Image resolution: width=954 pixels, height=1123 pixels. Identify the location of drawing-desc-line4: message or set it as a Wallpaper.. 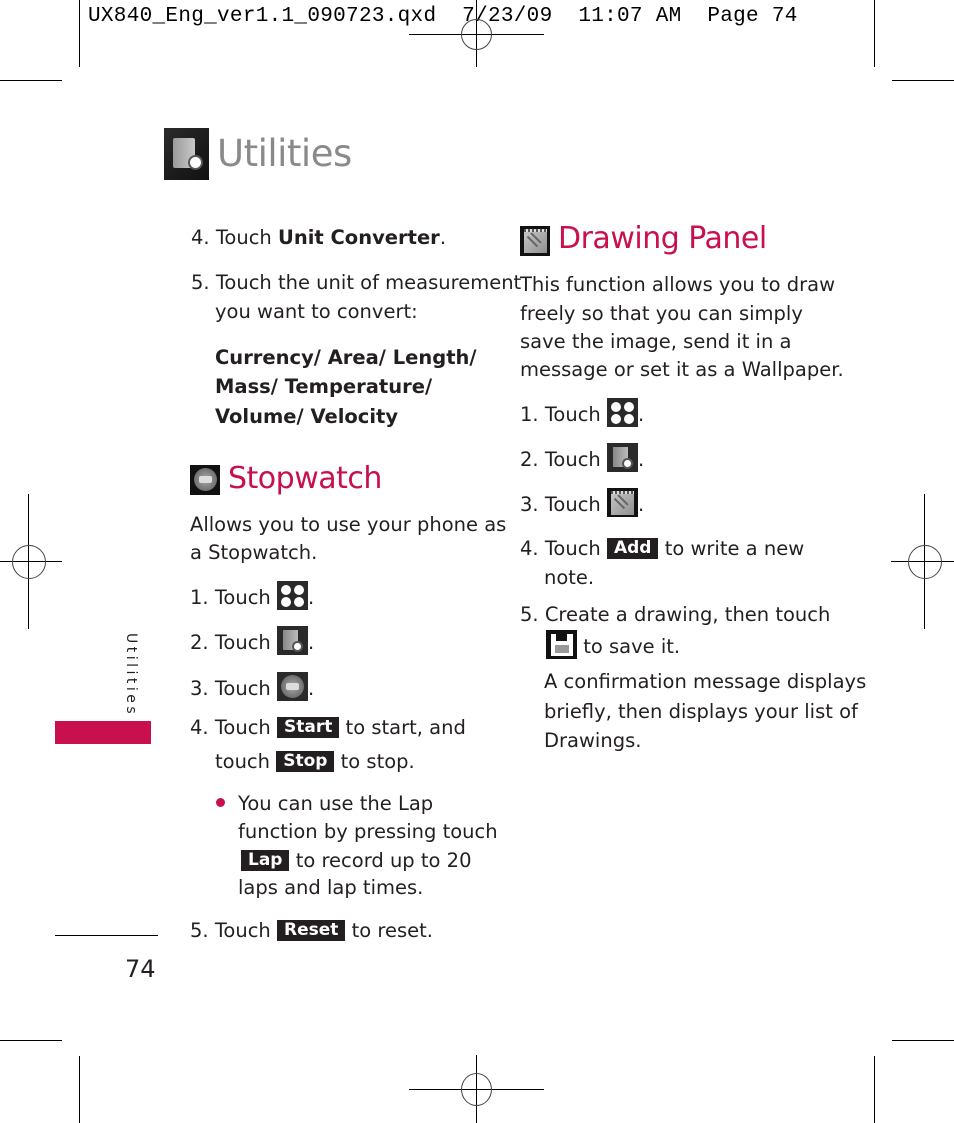
(682, 369).